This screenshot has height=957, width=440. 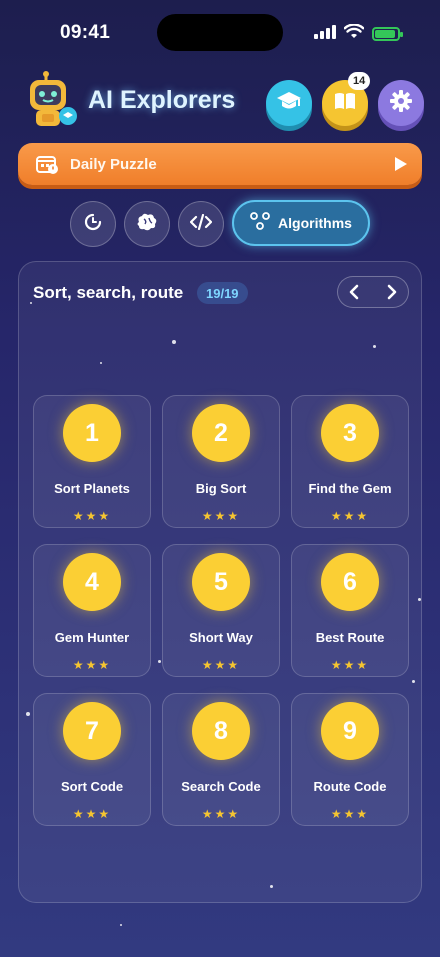 What do you see at coordinates (54, 101) in the screenshot?
I see `robot-mascot-icon` at bounding box center [54, 101].